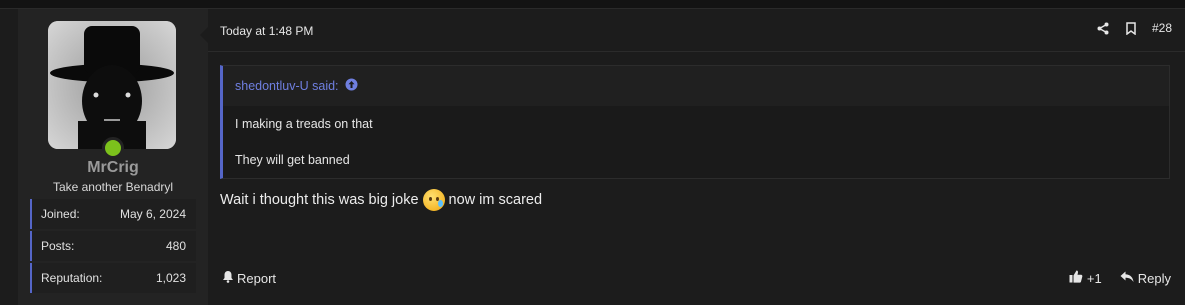 The image size is (1185, 305). Describe the element at coordinates (696, 279) in the screenshot. I see `post-footer: Report +1 Reply` at that location.